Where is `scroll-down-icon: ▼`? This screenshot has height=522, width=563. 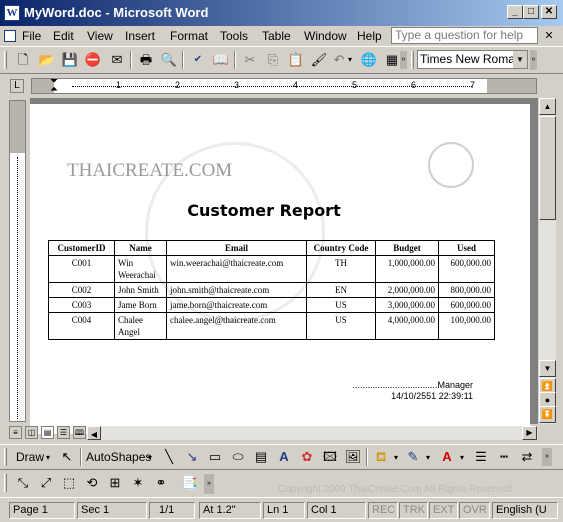
scroll-down-icon: ▼ is located at coordinates (547, 368).